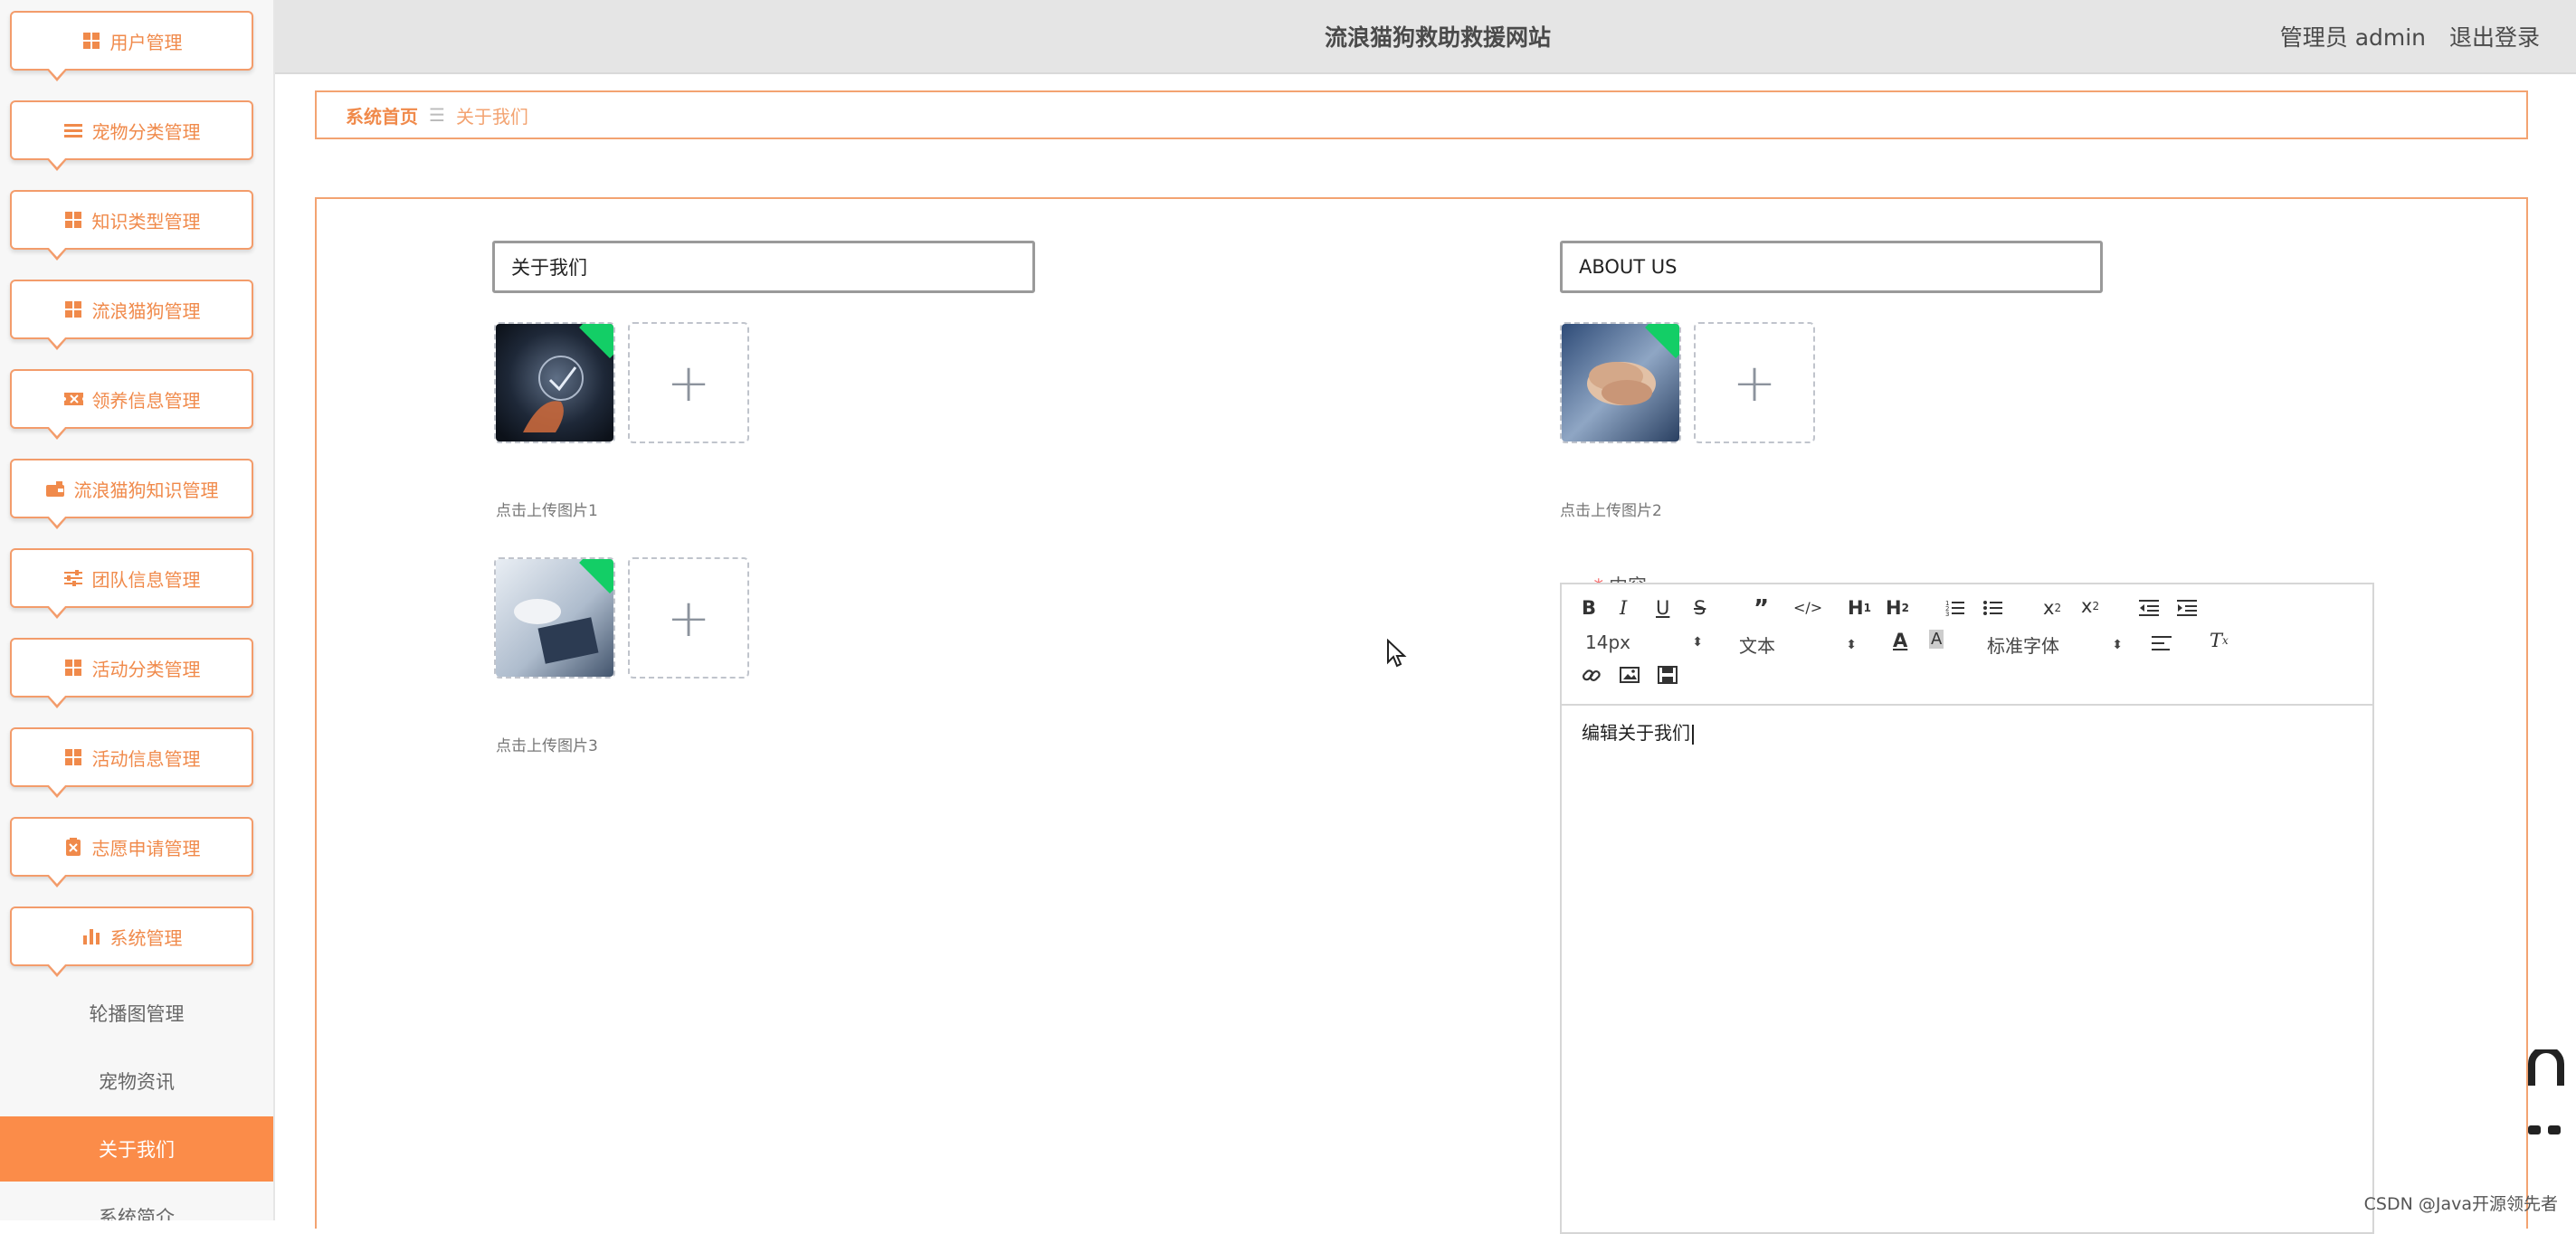 This screenshot has width=2576, height=1234. I want to click on subtitle-input, so click(1832, 267).